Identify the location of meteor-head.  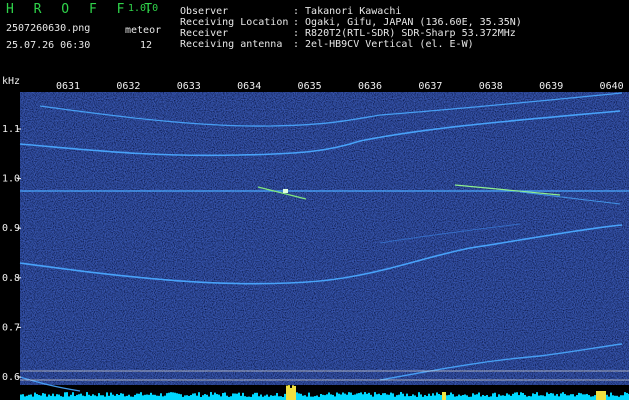
(285, 191).